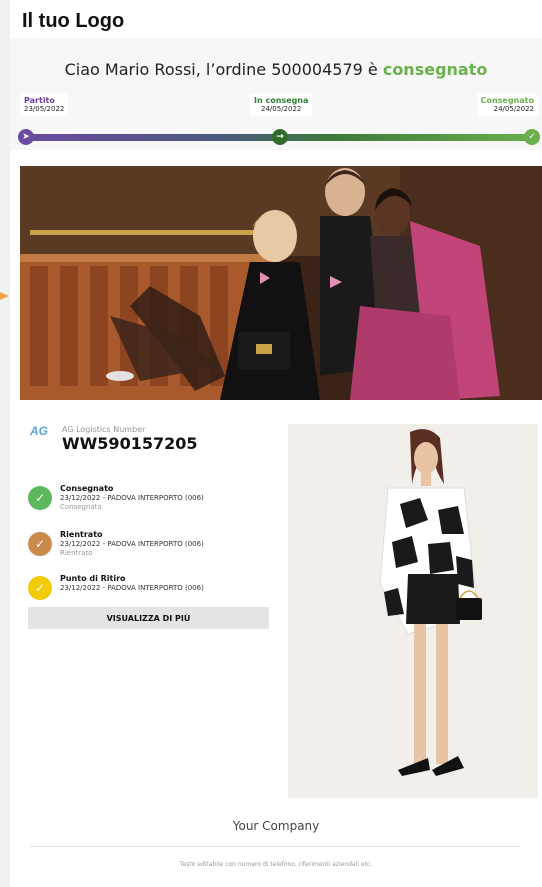 Image resolution: width=542 pixels, height=887 pixels. I want to click on rocket-icon: ➤, so click(26, 137).